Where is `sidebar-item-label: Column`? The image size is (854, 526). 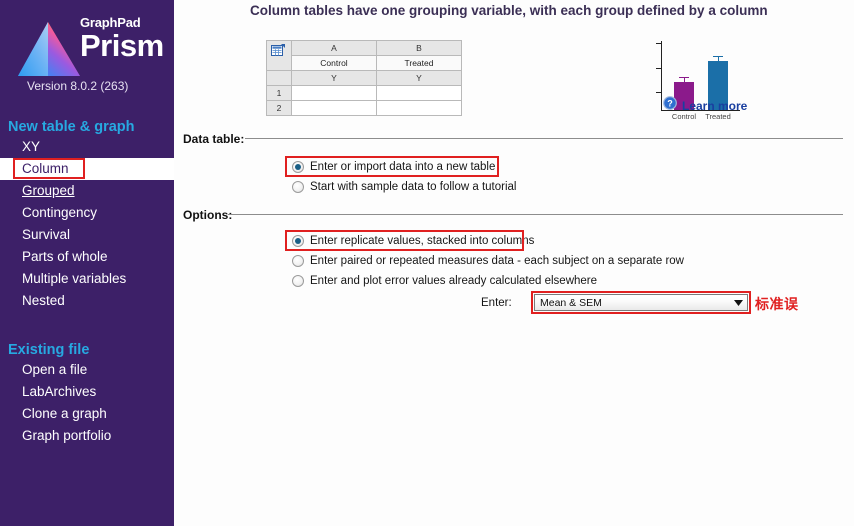 sidebar-item-label: Column is located at coordinates (45, 168).